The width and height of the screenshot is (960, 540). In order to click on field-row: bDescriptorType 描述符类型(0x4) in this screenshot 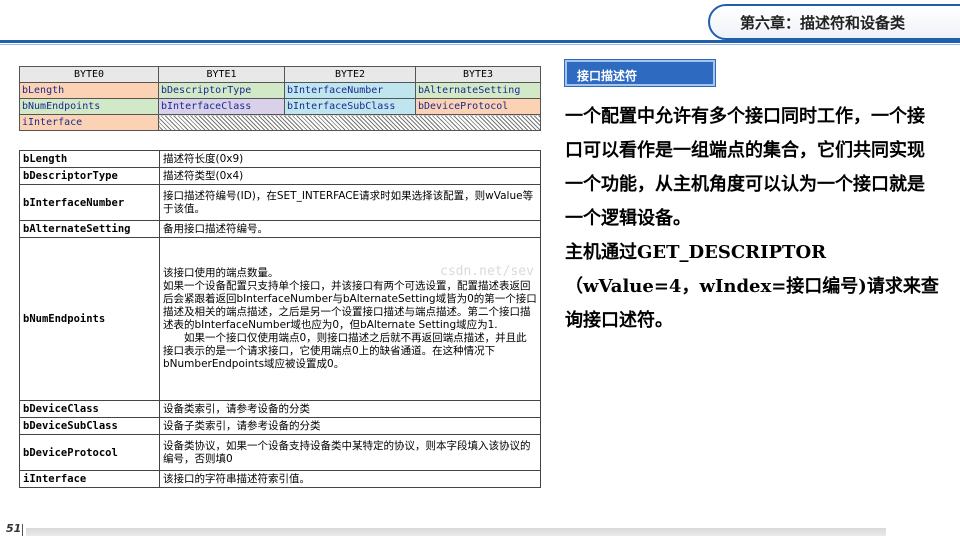, I will do `click(280, 176)`.